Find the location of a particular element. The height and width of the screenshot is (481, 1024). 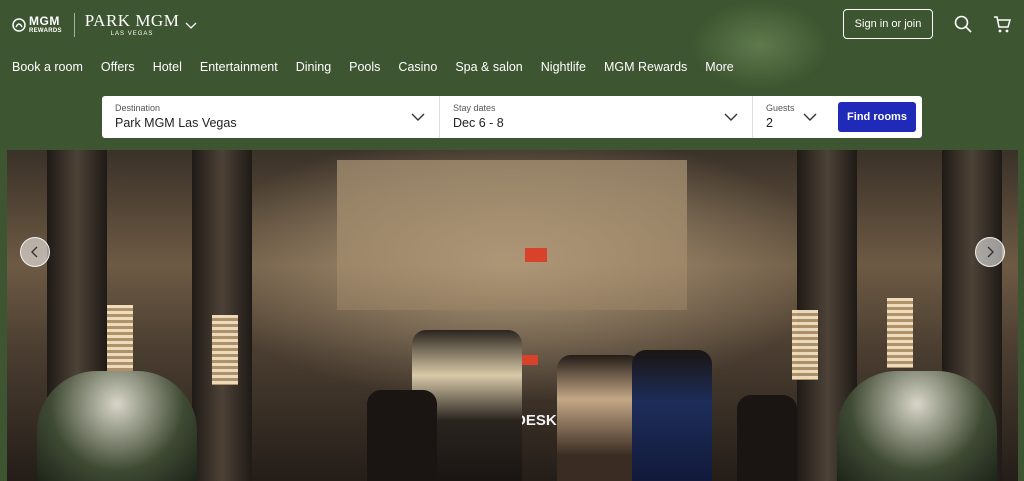

mgm-logo-text: MGM is located at coordinates (44, 21).